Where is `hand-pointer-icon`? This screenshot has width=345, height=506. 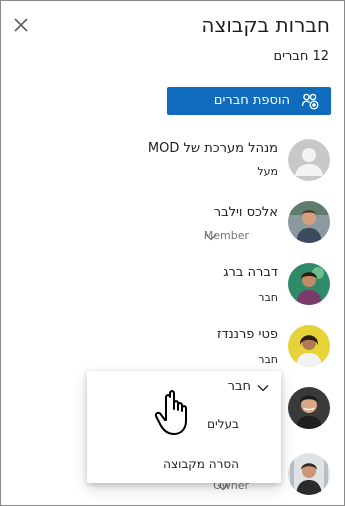
hand-pointer-icon is located at coordinates (170, 412).